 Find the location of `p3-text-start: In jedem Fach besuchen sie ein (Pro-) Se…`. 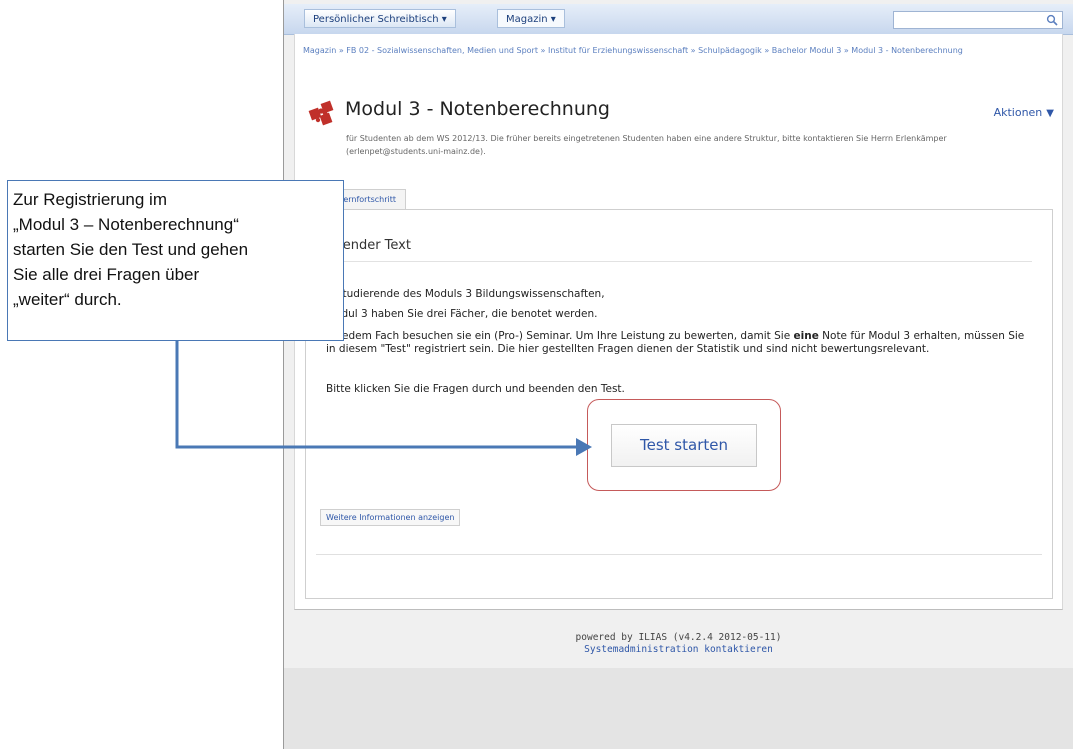

p3-text-start: In jedem Fach besuchen sie ein (Pro-) Se… is located at coordinates (560, 336).